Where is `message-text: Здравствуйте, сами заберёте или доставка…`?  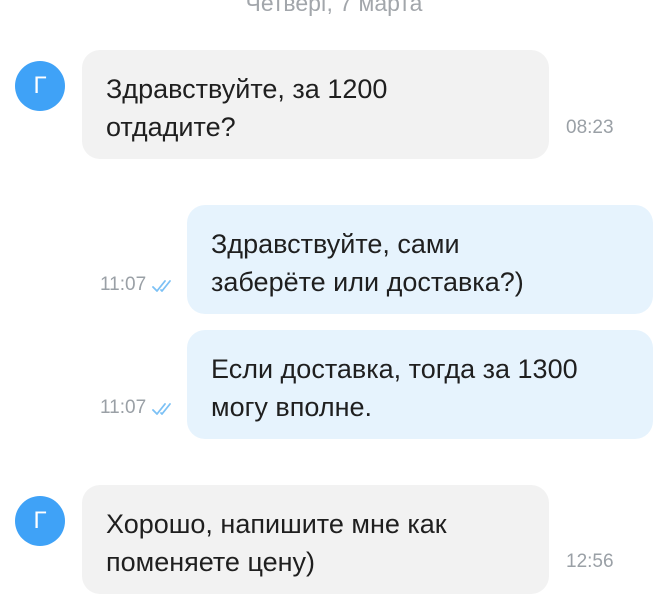 message-text: Здравствуйте, сами заберёте или доставка… is located at coordinates (367, 263).